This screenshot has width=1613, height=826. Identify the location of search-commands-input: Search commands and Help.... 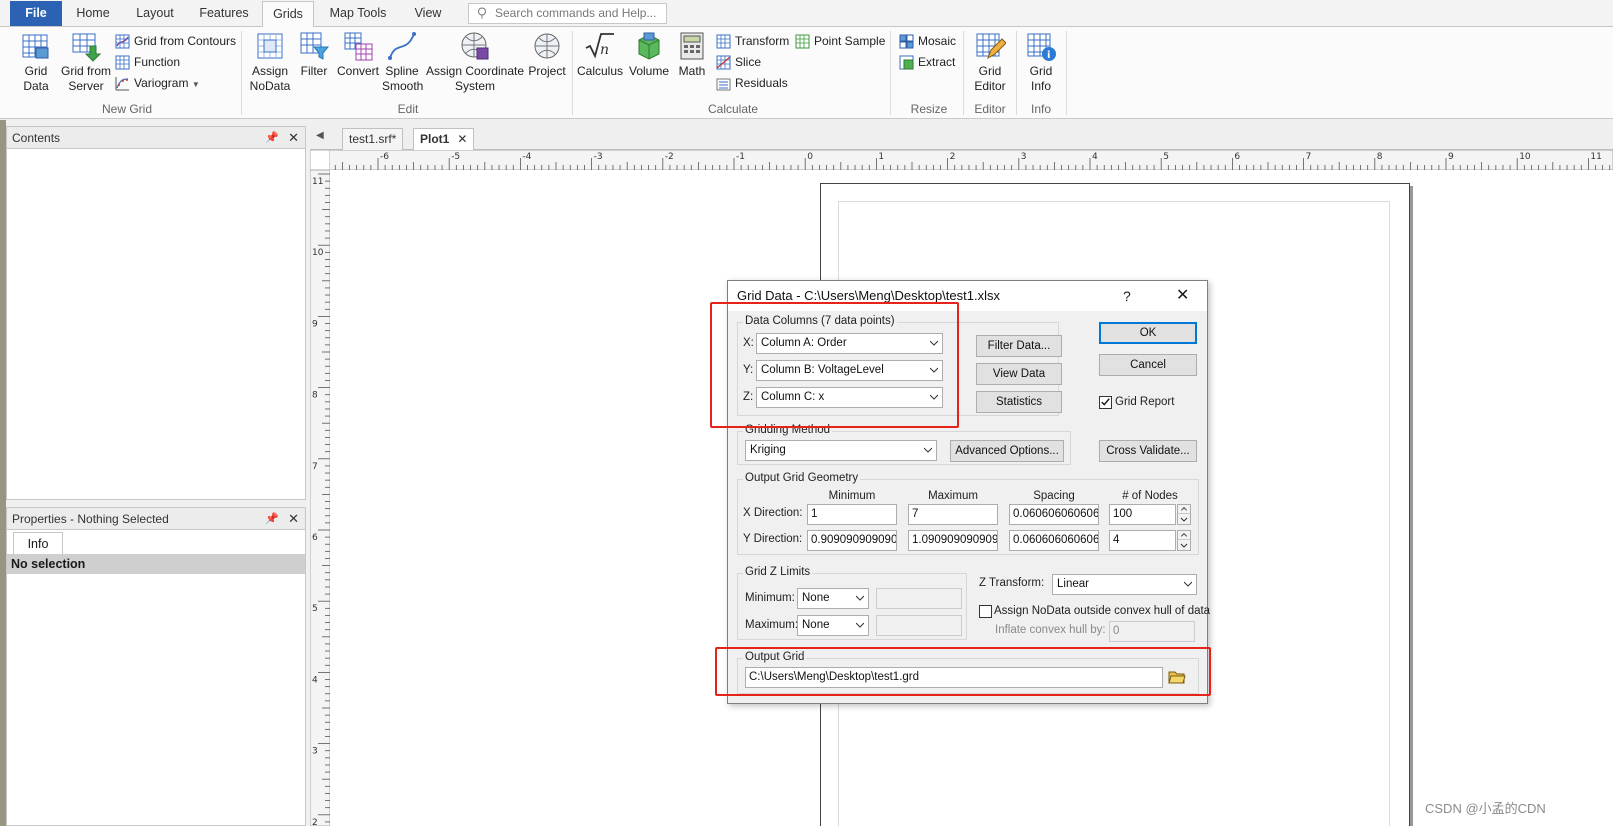
(567, 13).